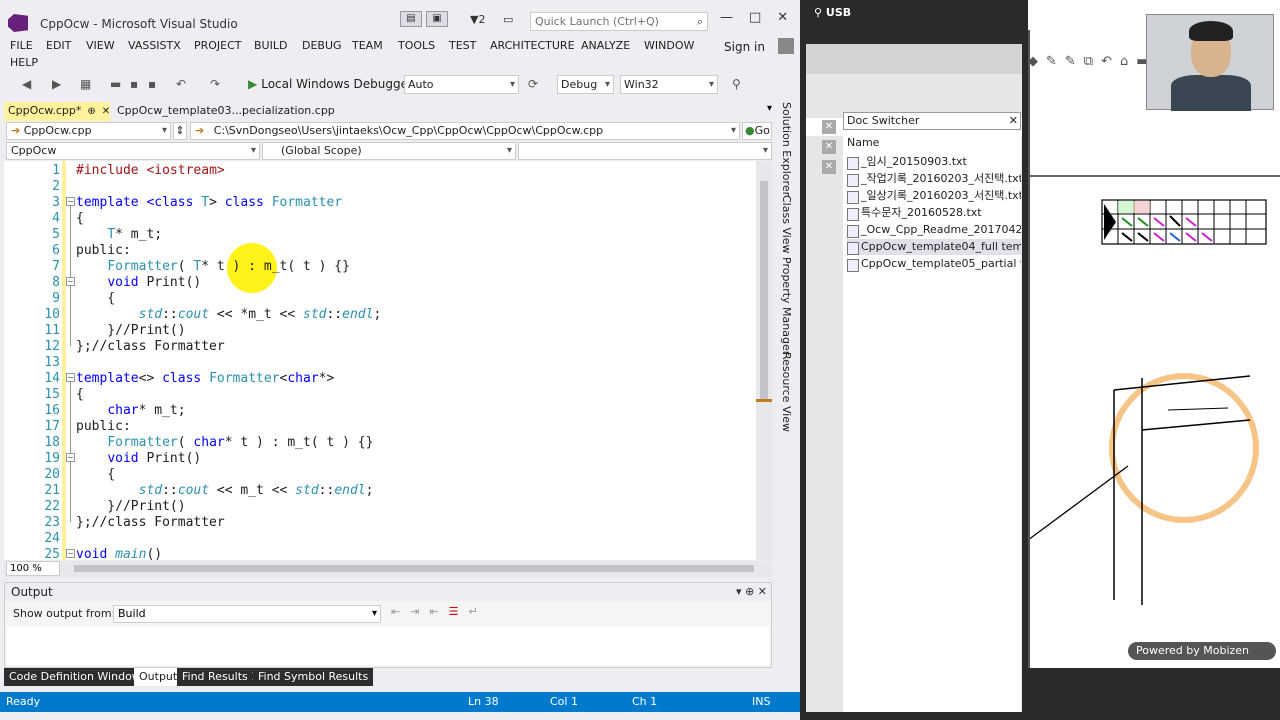 The width and height of the screenshot is (1280, 720). Describe the element at coordinates (186, 378) in the screenshot. I see `code-token: class` at that location.